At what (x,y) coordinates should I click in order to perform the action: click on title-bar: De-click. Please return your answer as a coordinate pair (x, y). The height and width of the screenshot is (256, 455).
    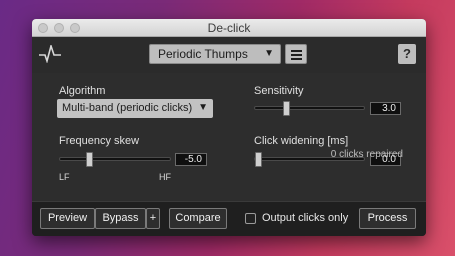
    Looking at the image, I should click on (229, 28).